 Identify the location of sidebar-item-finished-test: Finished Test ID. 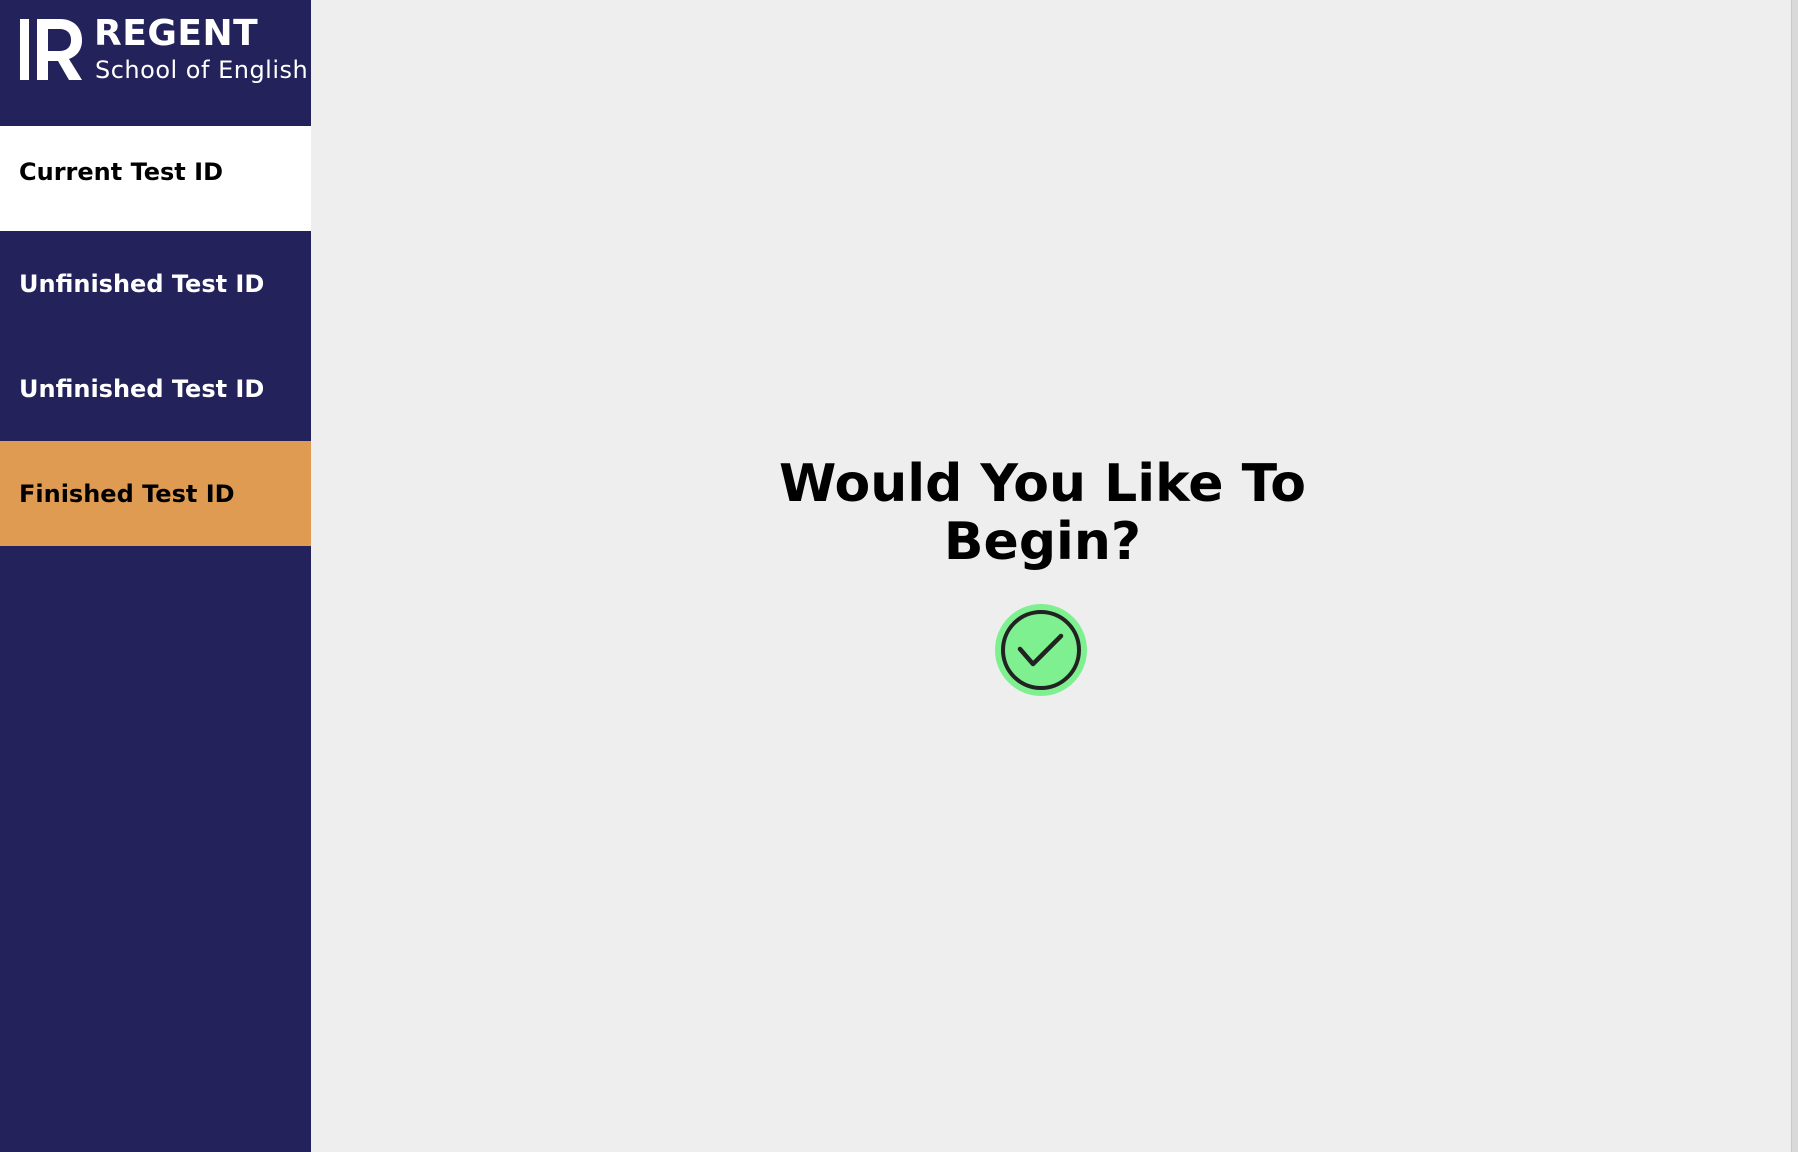
(155, 493).